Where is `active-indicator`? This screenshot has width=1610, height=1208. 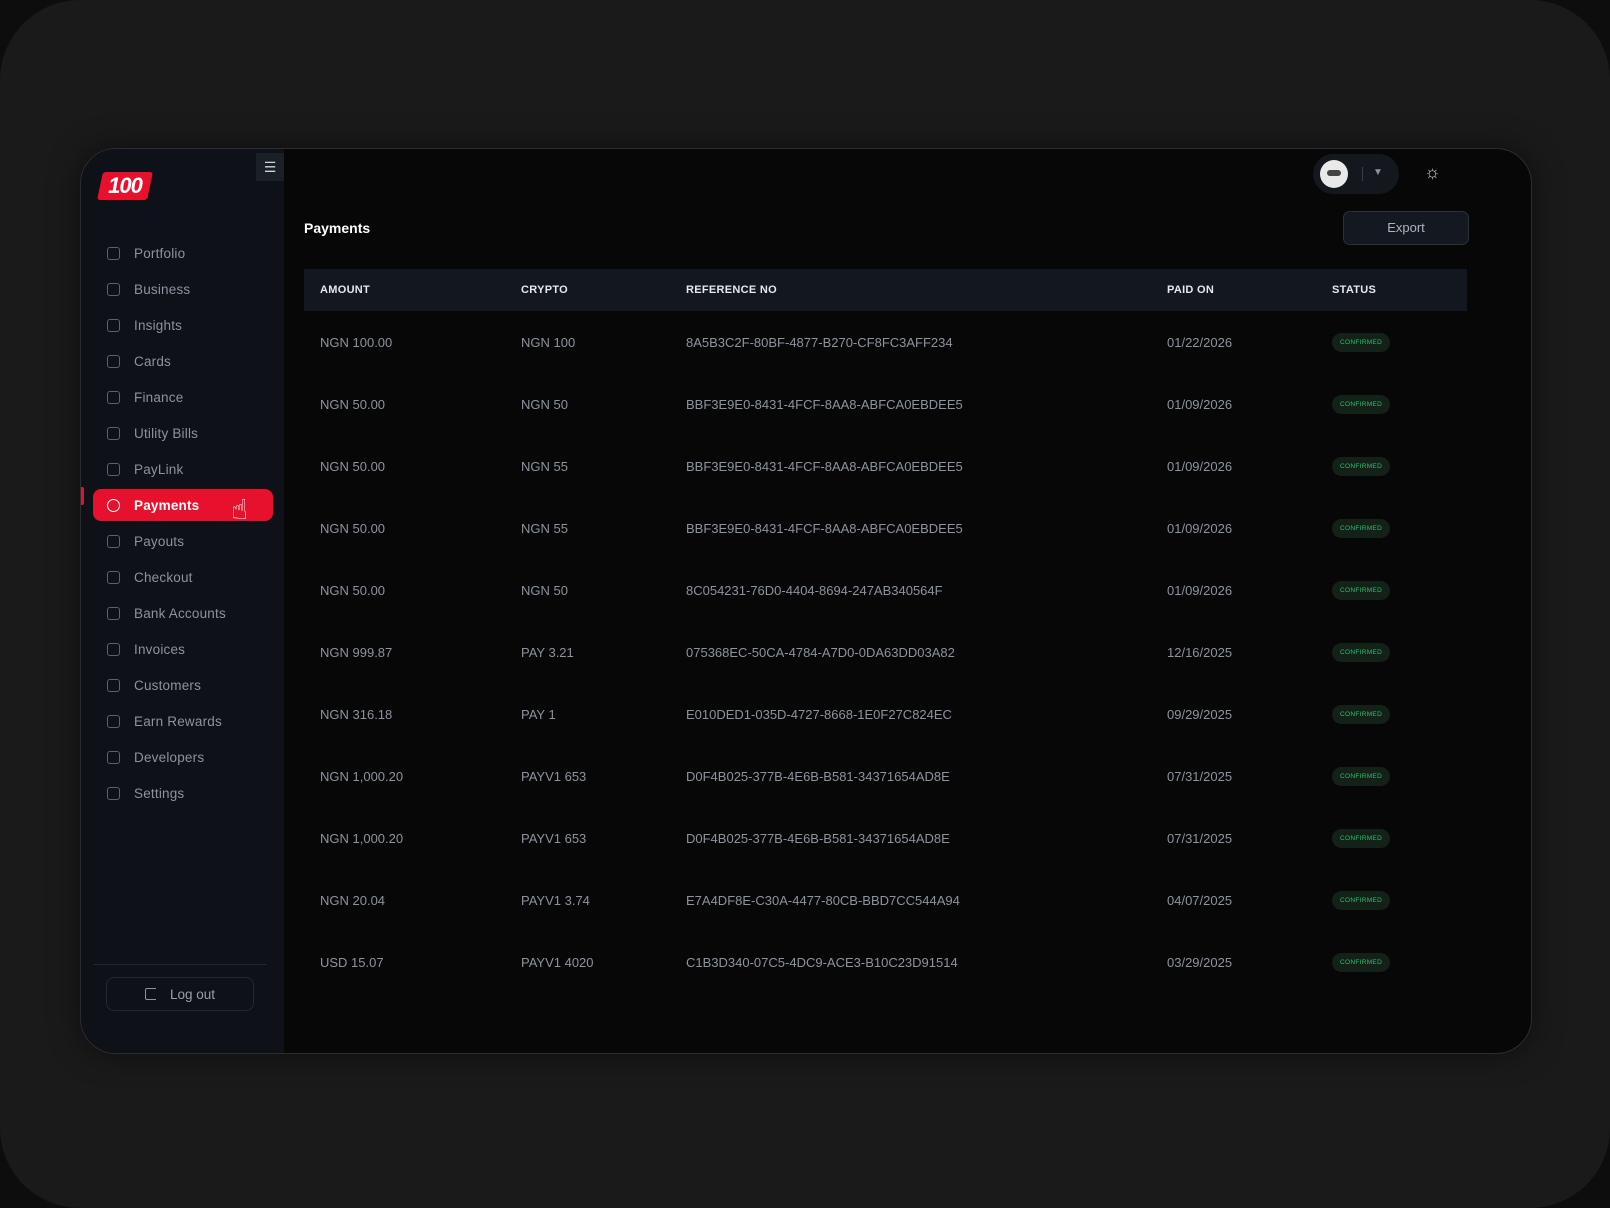
active-indicator is located at coordinates (82, 496).